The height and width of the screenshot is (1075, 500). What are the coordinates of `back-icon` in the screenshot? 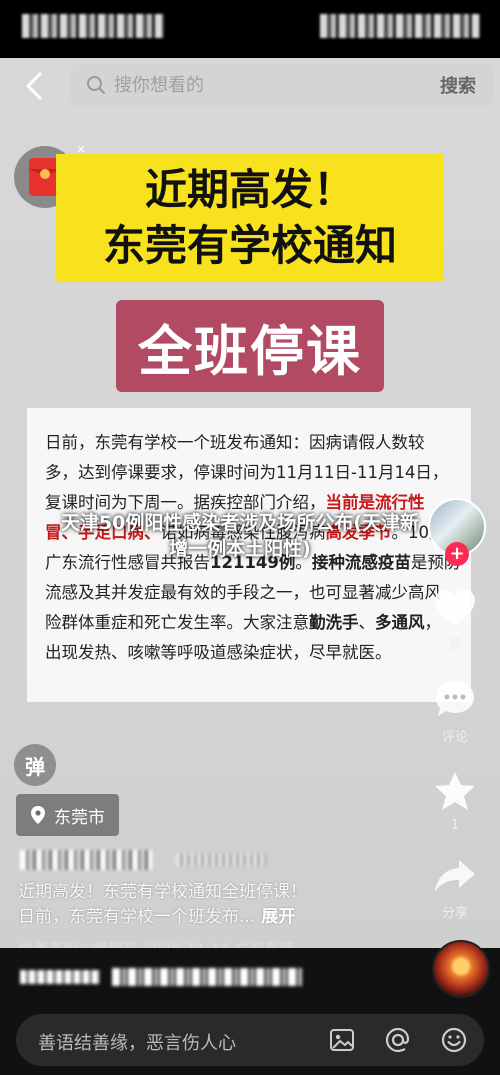 It's located at (34, 86).